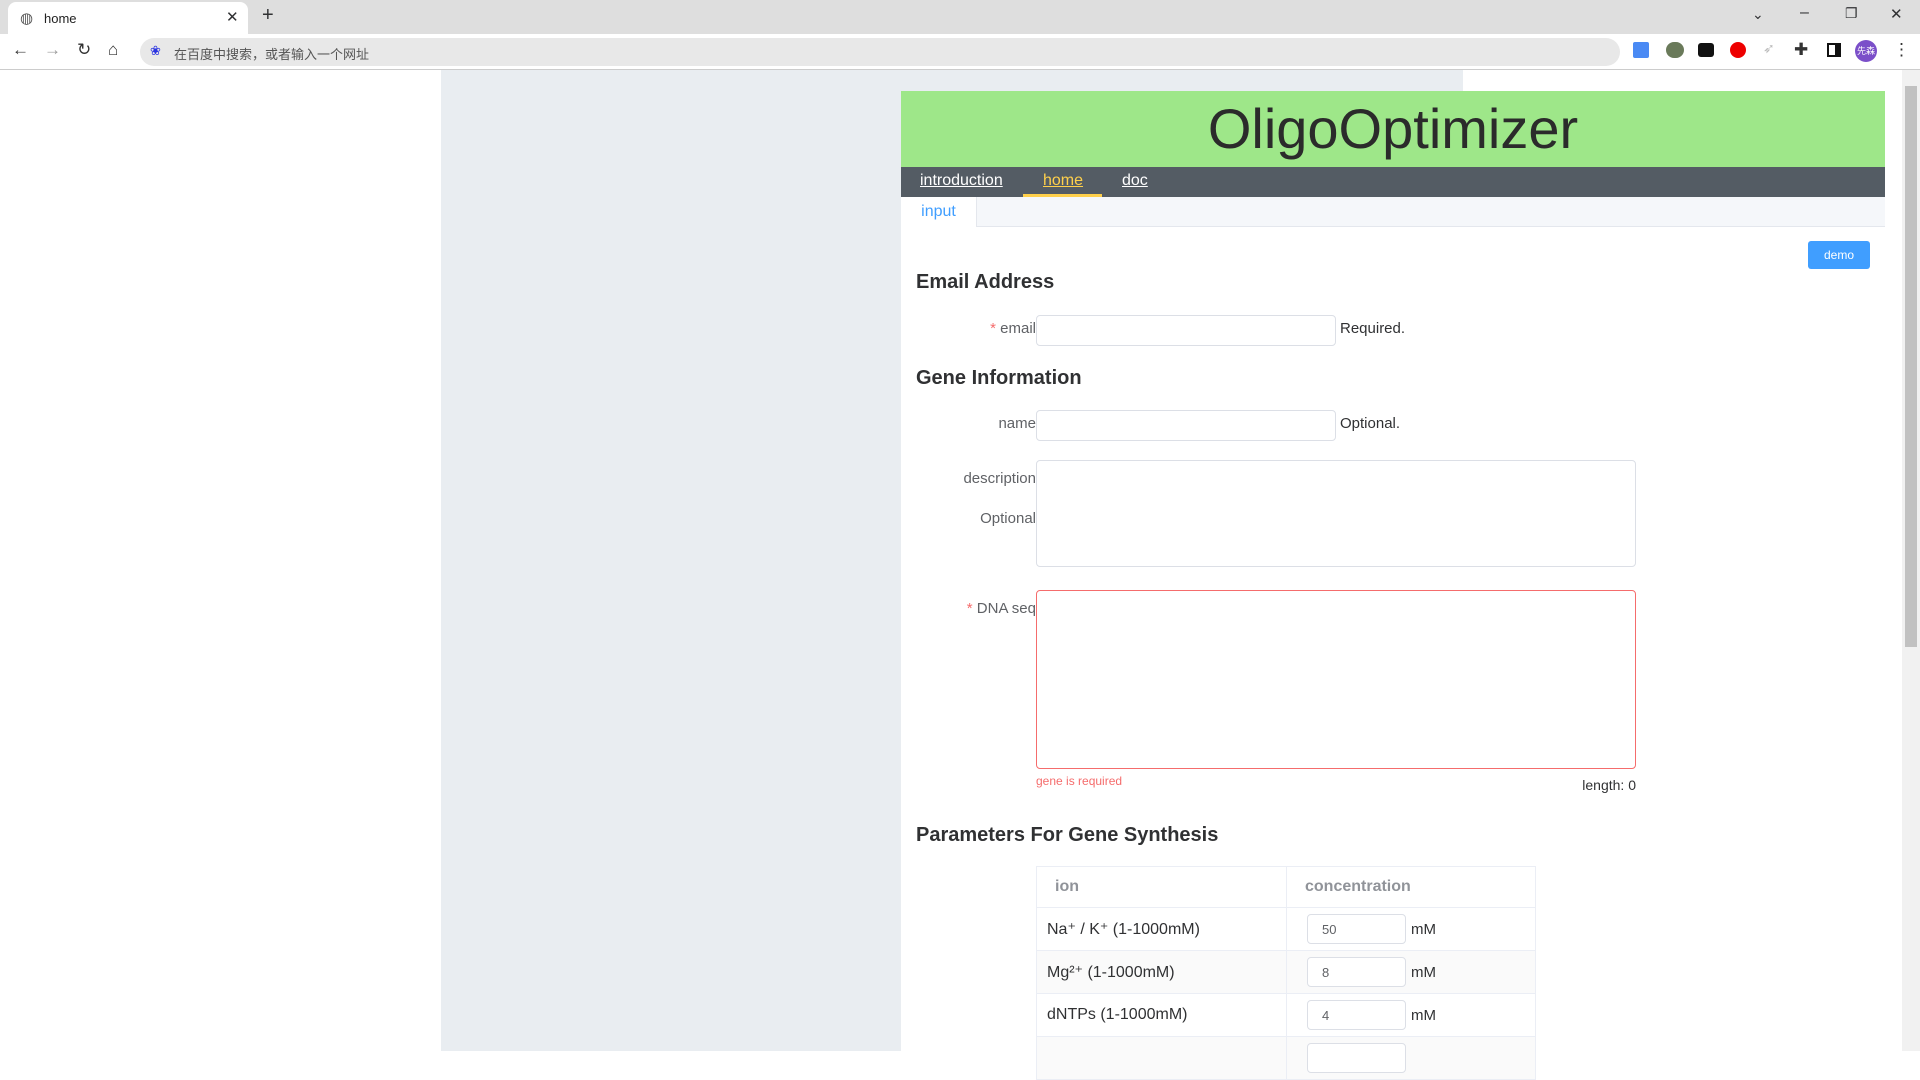  What do you see at coordinates (27, 18) in the screenshot?
I see `globe-icon: ◍` at bounding box center [27, 18].